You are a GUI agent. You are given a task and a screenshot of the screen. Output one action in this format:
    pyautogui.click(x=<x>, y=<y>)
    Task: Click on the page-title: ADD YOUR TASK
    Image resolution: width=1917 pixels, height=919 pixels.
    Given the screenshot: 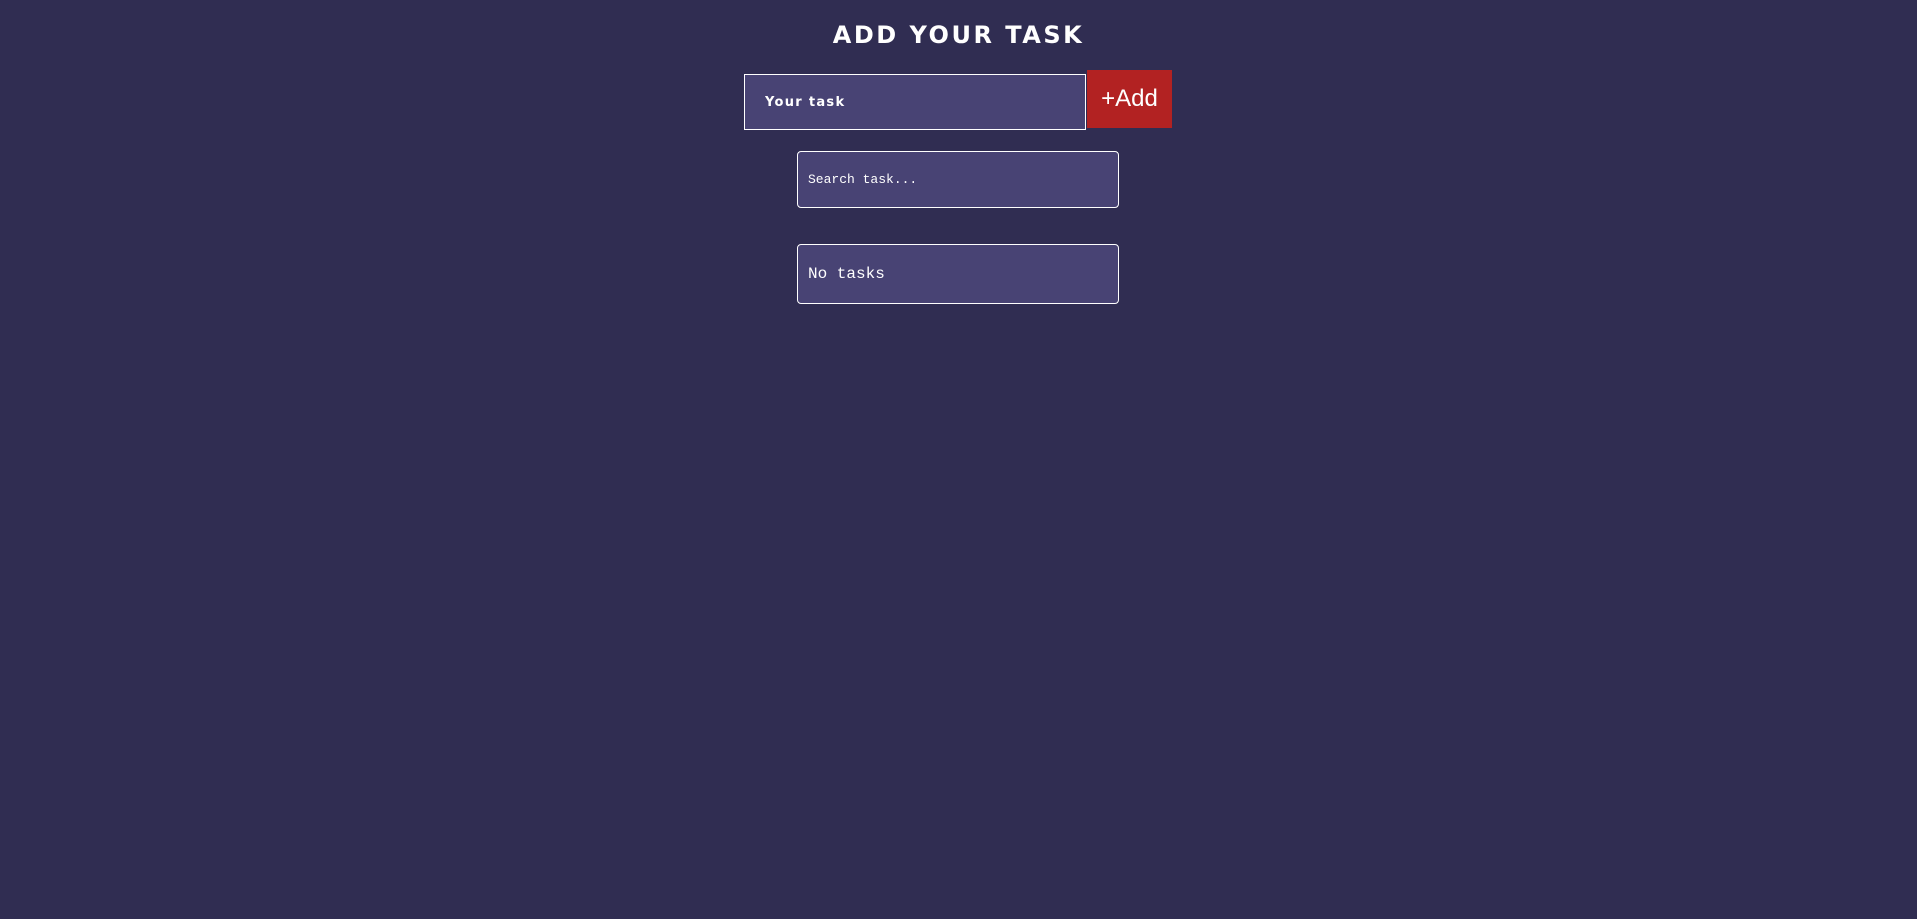 What is the action you would take?
    pyautogui.click(x=958, y=35)
    